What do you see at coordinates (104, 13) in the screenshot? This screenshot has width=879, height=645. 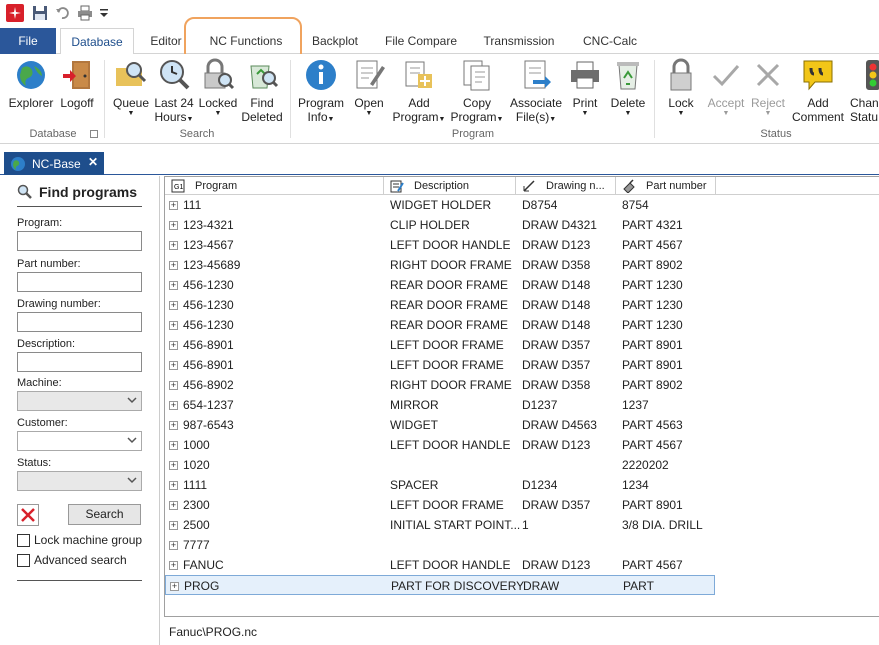 I see `customize-icon` at bounding box center [104, 13].